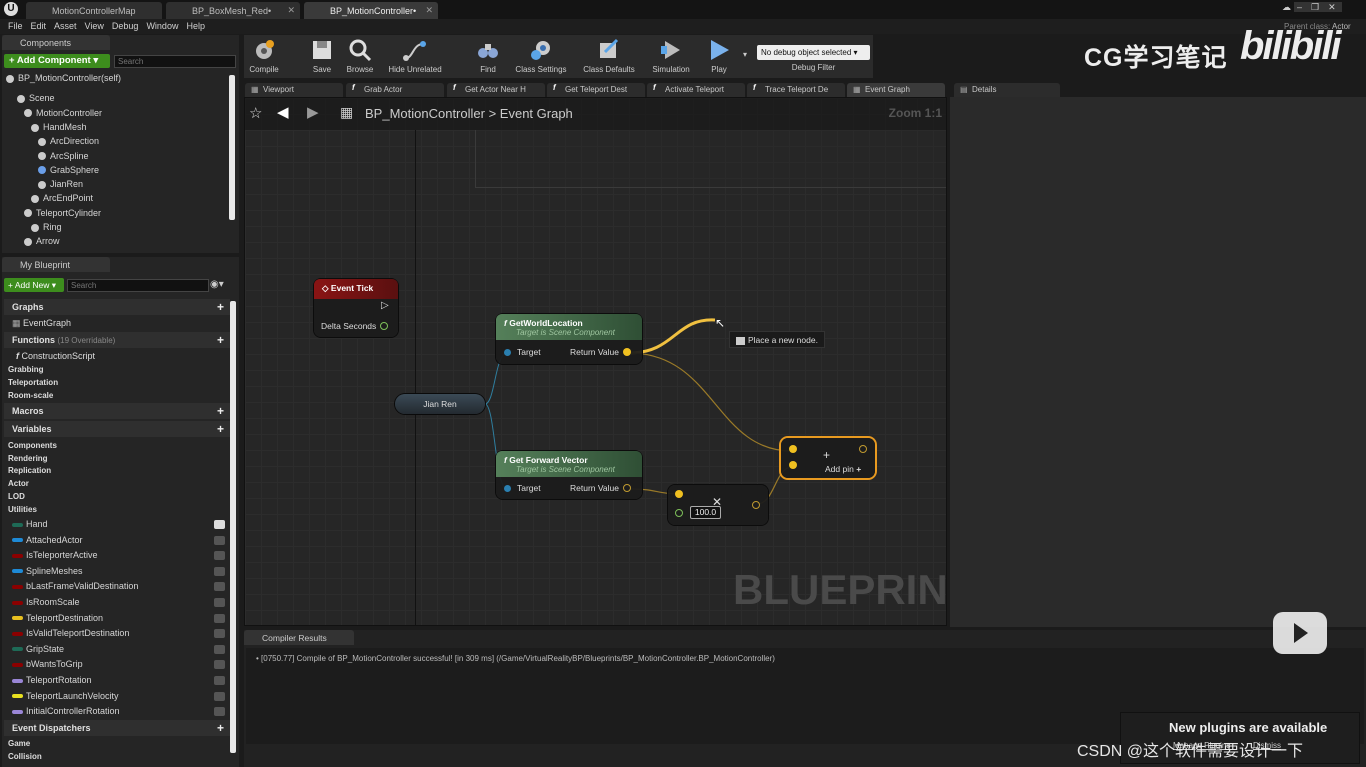 Image resolution: width=1366 pixels, height=767 pixels. Describe the element at coordinates (220, 307) in the screenshot. I see `add-graph-icon: +` at that location.